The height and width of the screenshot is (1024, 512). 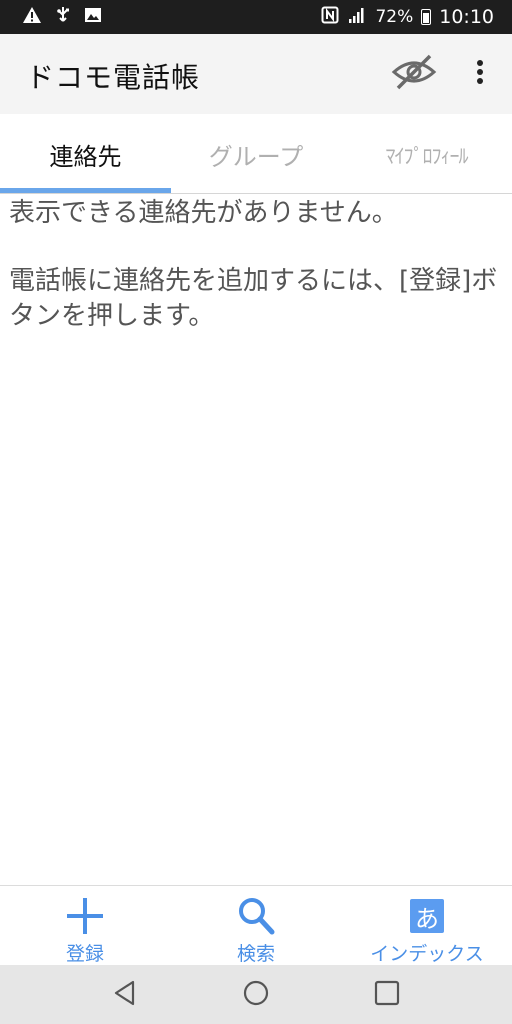 I want to click on battery-percent: 72%, so click(x=394, y=17).